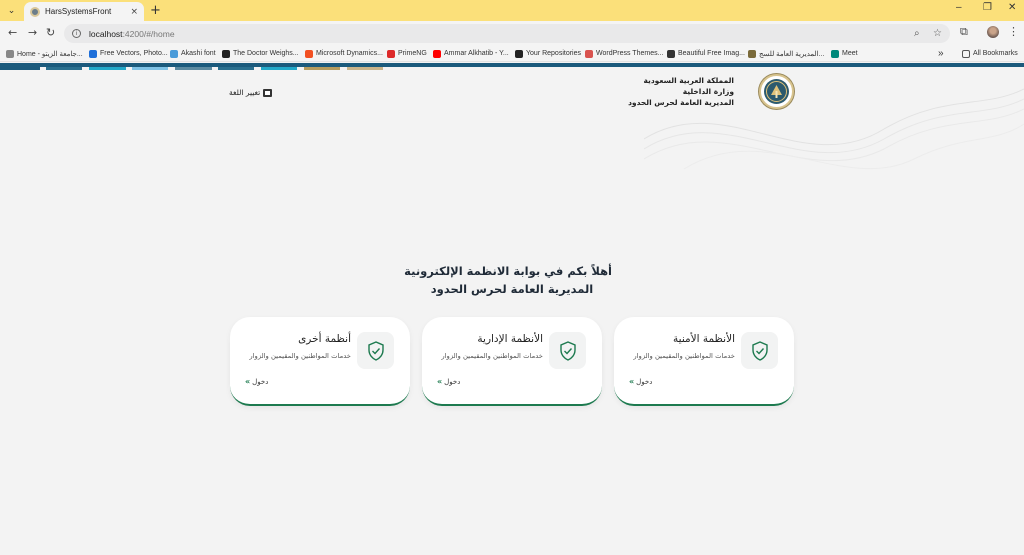  I want to click on card-title: الأنظمة الأمنية, so click(704, 339).